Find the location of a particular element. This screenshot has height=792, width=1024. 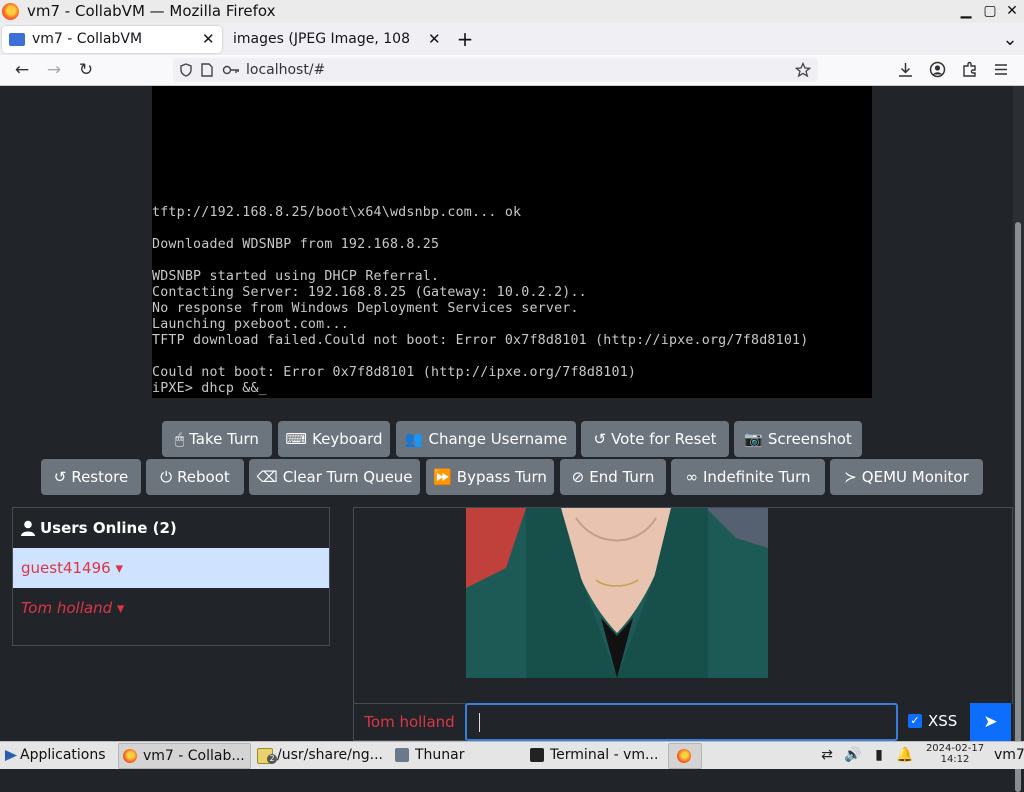

username: Tom holland is located at coordinates (67, 608).